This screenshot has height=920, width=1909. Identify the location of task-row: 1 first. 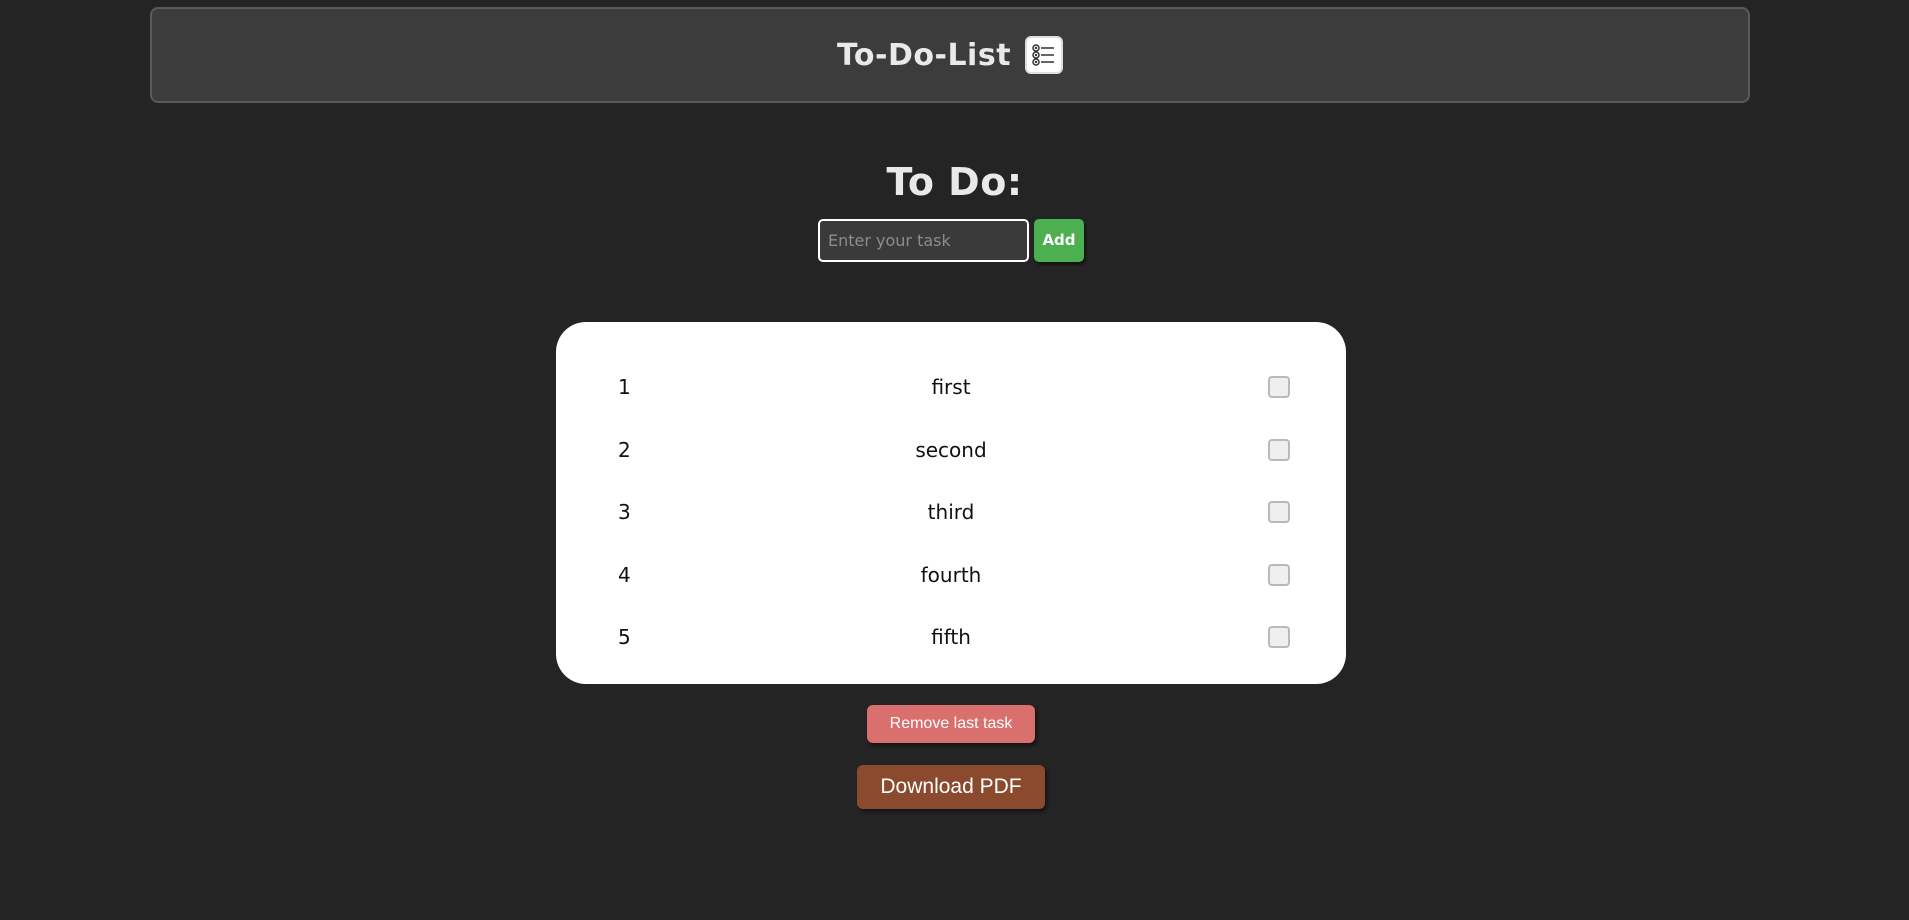
(951, 387).